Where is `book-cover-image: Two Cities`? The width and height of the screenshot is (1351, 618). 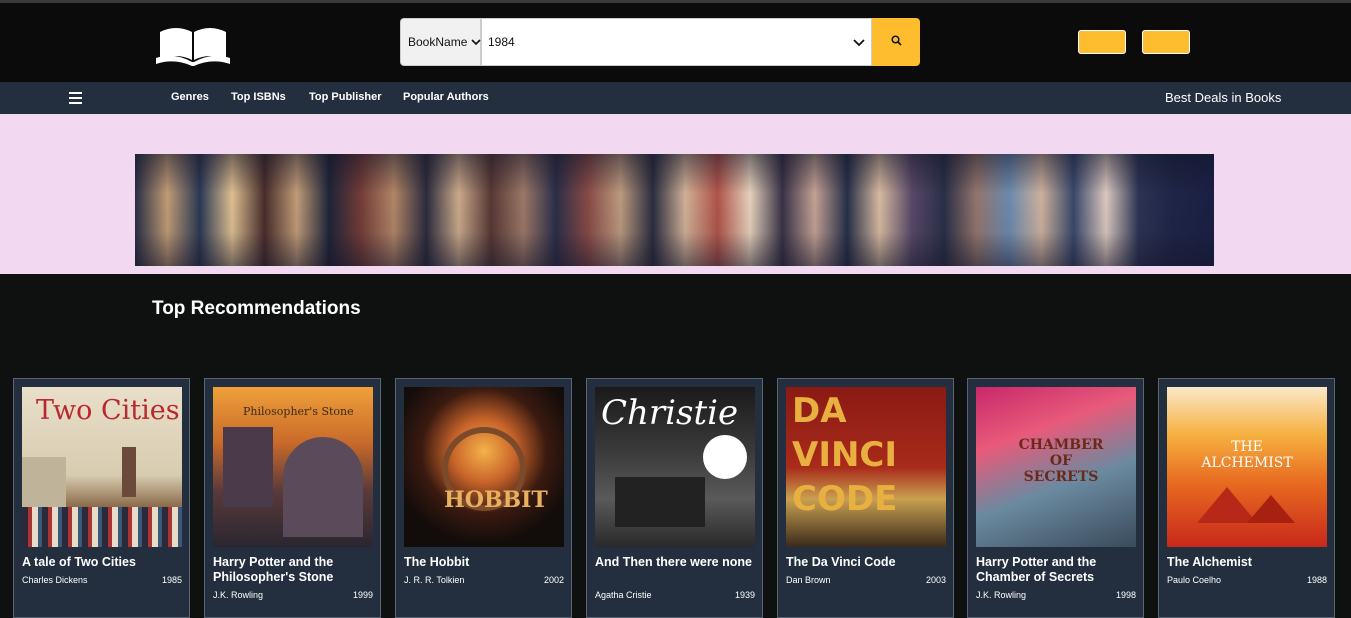 book-cover-image: Two Cities is located at coordinates (102, 467).